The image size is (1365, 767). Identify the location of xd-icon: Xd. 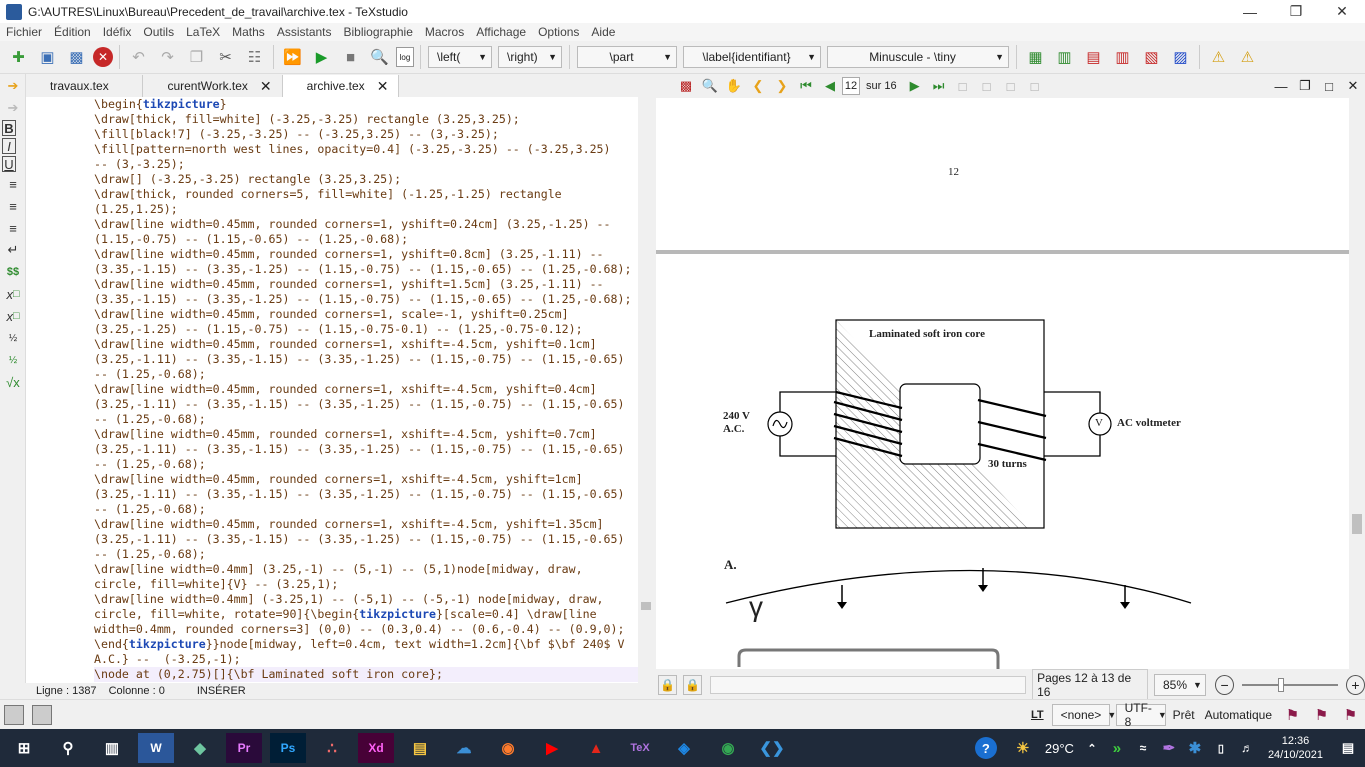
(376, 748).